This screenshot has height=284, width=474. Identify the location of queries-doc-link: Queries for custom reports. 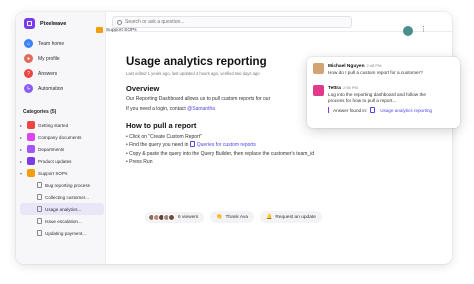
(222, 145).